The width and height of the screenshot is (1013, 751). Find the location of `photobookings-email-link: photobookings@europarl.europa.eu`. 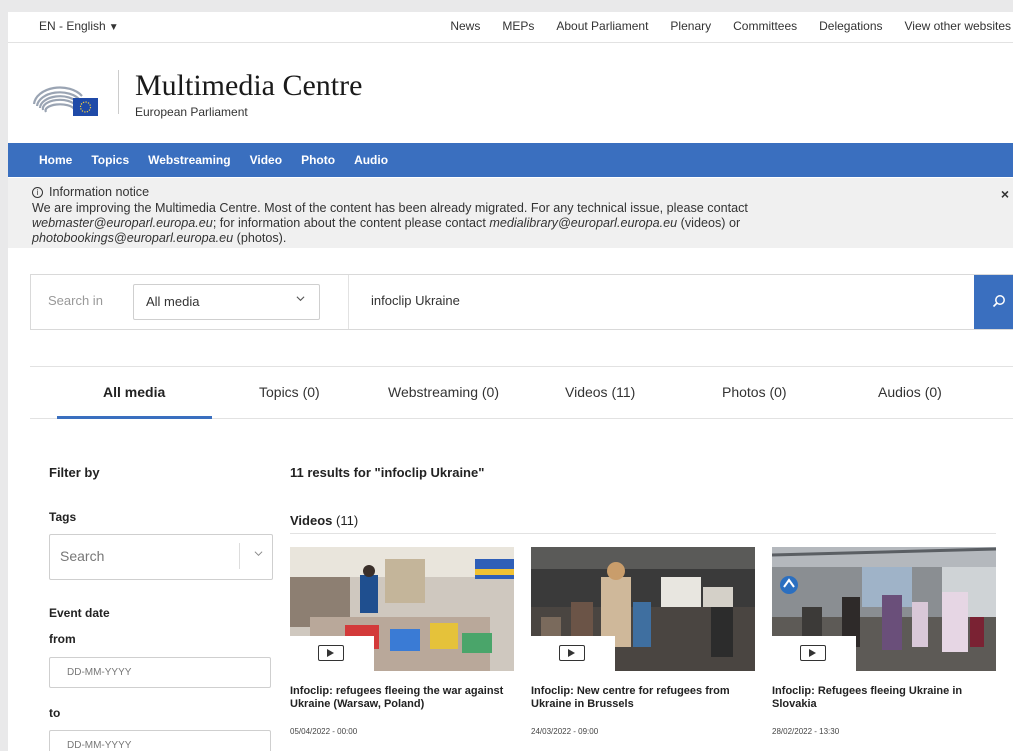

photobookings-email-link: photobookings@europarl.europa.eu is located at coordinates (132, 238).